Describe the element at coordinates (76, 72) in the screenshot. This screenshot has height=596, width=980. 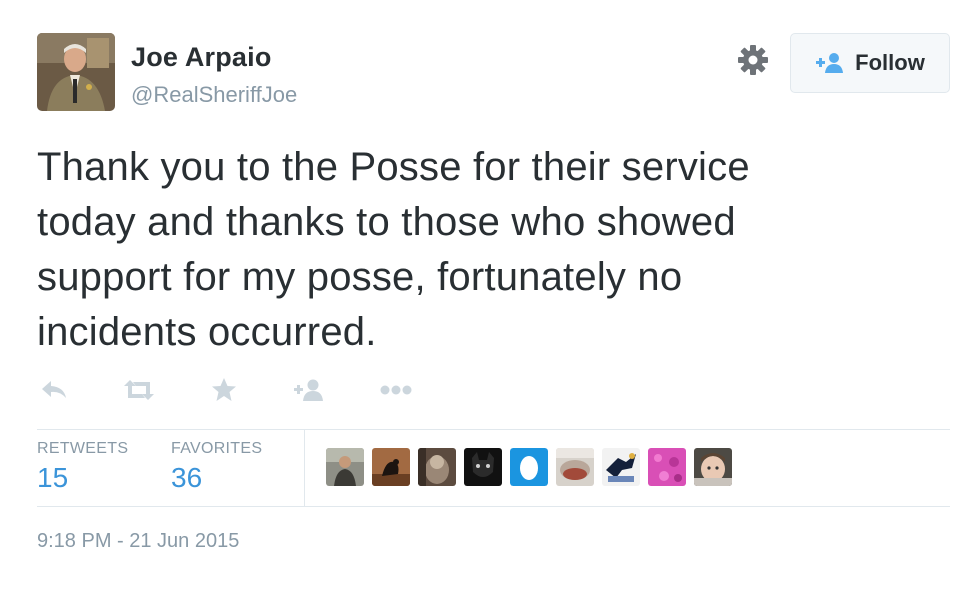
I see `avatar` at that location.